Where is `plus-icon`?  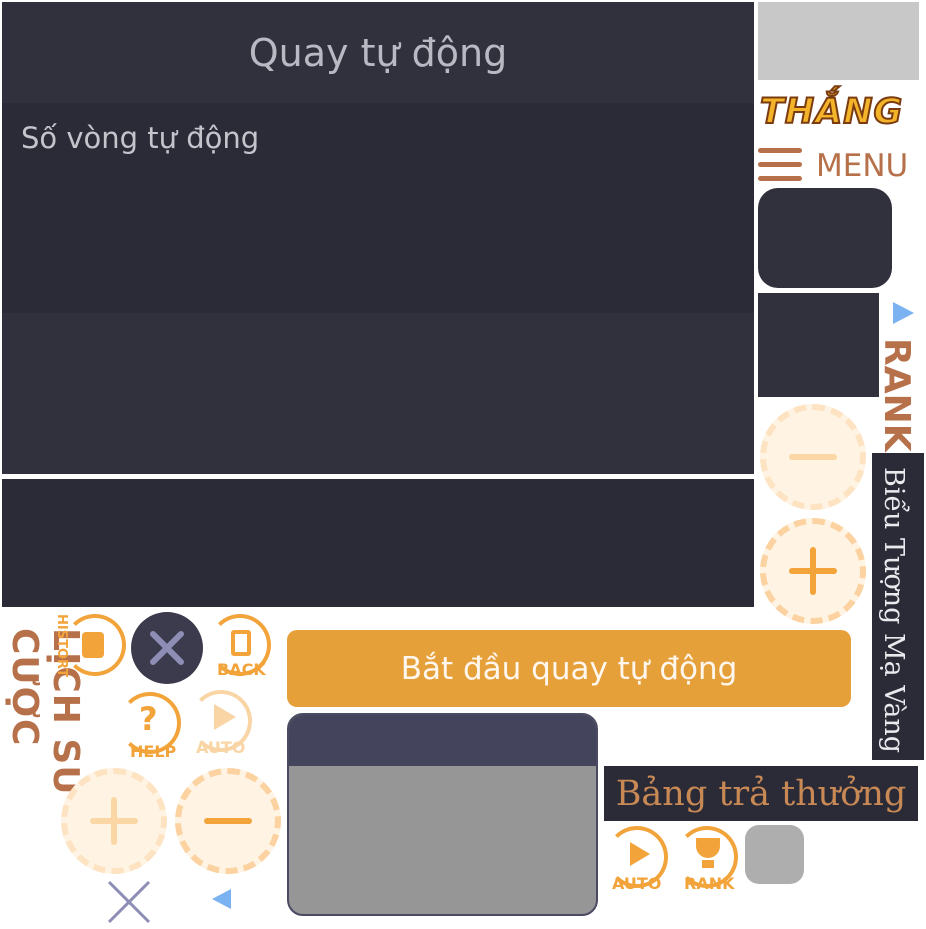
plus-icon is located at coordinates (813, 571).